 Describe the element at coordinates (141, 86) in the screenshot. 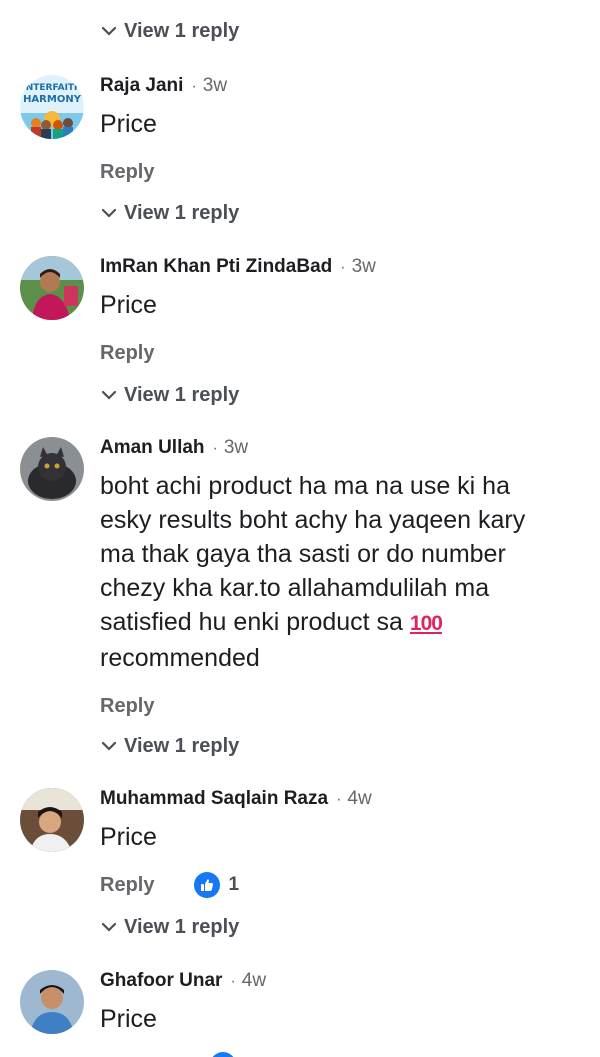

I see `author-name: Raja Jani` at that location.